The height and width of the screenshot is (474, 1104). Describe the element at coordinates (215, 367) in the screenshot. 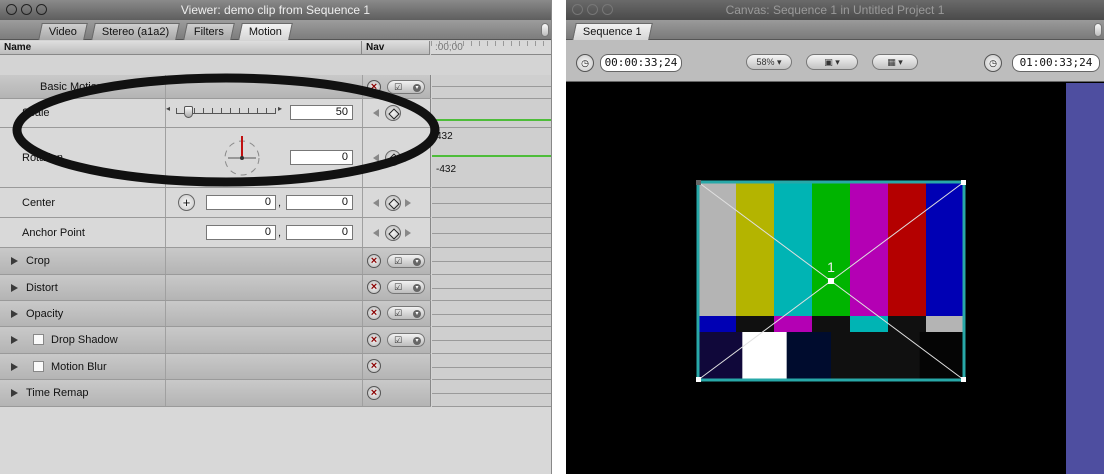

I see `param-group-motion-blur: Motion Blur ×` at that location.